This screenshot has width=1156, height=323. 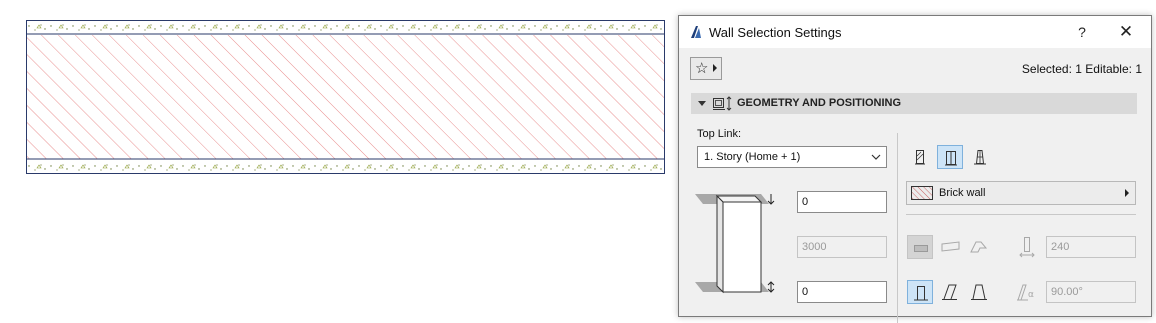 What do you see at coordinates (719, 134) in the screenshot?
I see `top-link-label: Top Link:` at bounding box center [719, 134].